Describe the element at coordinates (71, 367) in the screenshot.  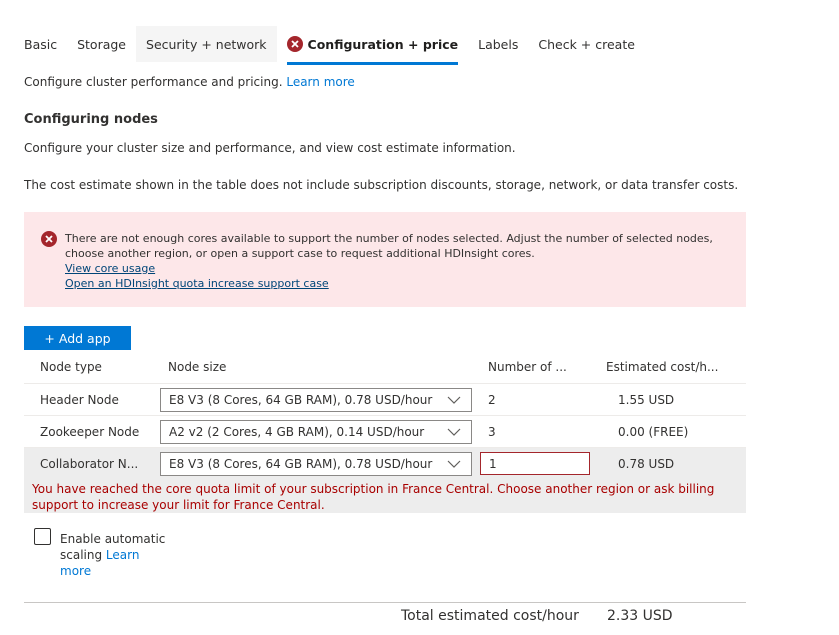
I see `header-node-type: Node type` at that location.